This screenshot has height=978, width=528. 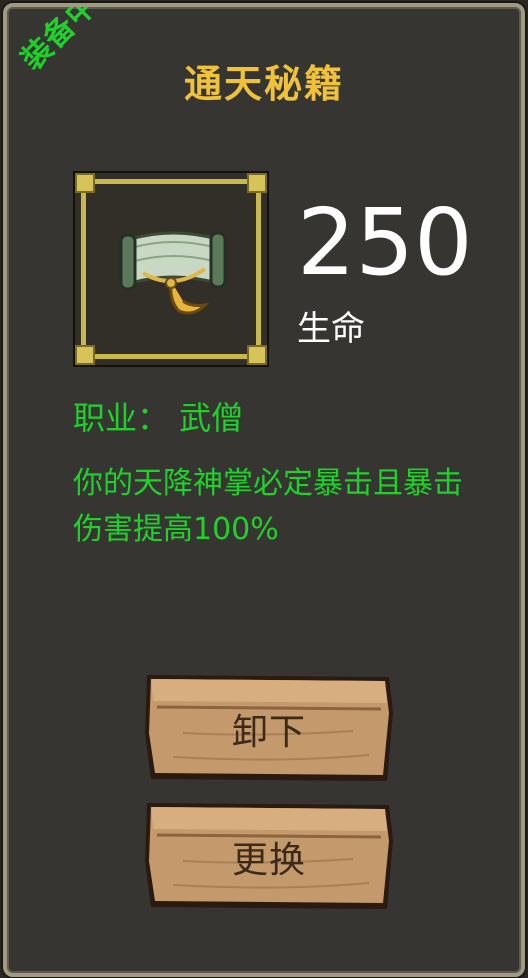 What do you see at coordinates (268, 506) in the screenshot?
I see `item-description: 你的天降神掌必定暴击且暴击伤害提高100%` at bounding box center [268, 506].